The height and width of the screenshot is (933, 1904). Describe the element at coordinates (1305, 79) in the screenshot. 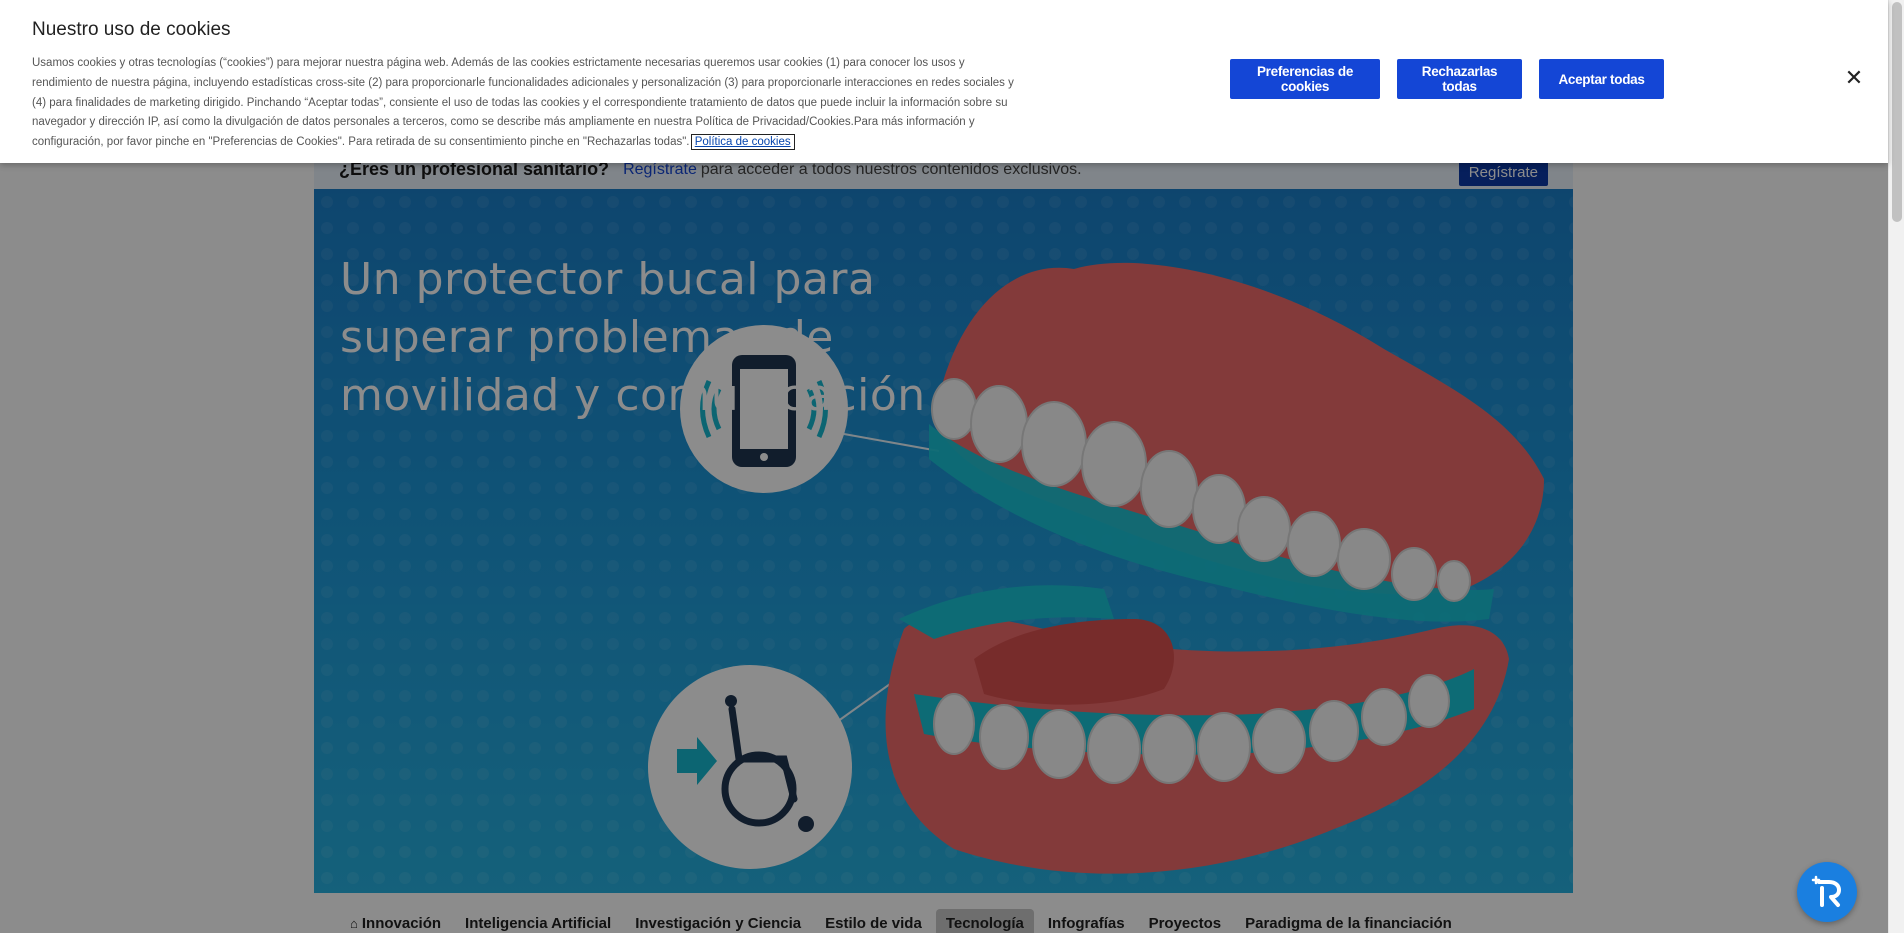

I see `cookie-preferences-button: Preferencias de cookies` at that location.